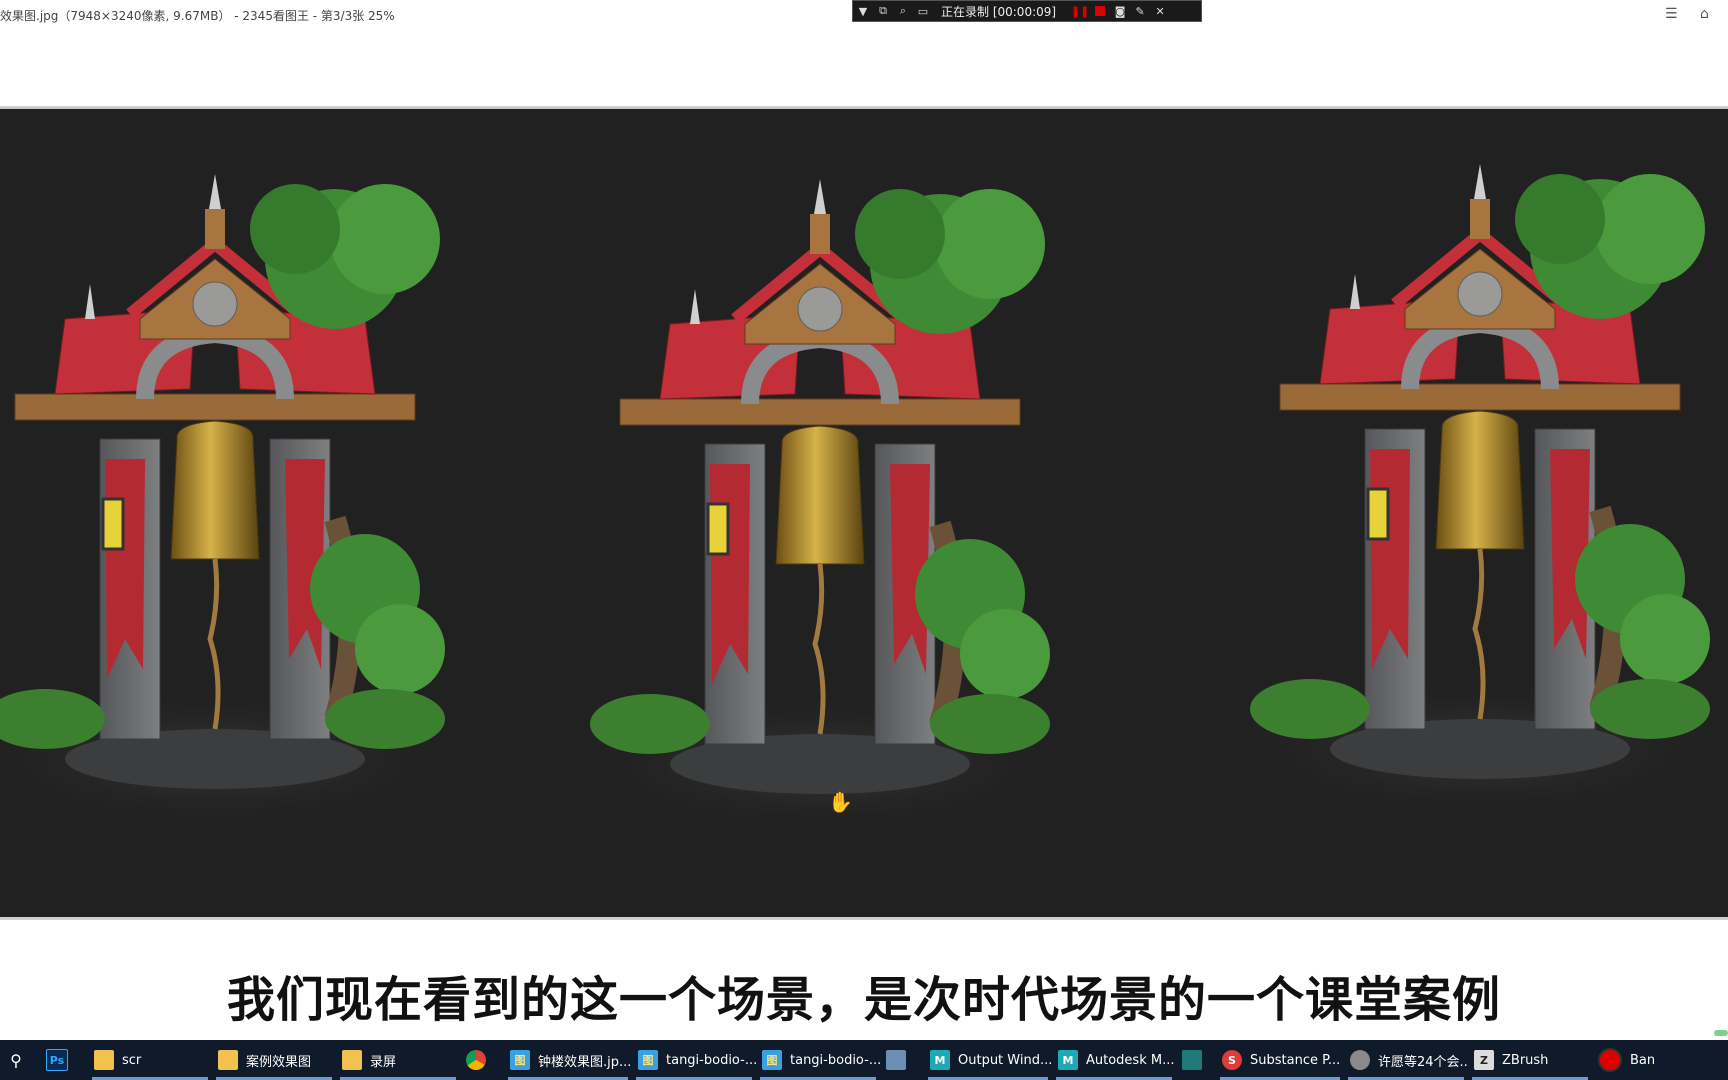 The width and height of the screenshot is (1728, 1080). What do you see at coordinates (57, 1060) in the screenshot?
I see `photoshop-icon: Ps` at bounding box center [57, 1060].